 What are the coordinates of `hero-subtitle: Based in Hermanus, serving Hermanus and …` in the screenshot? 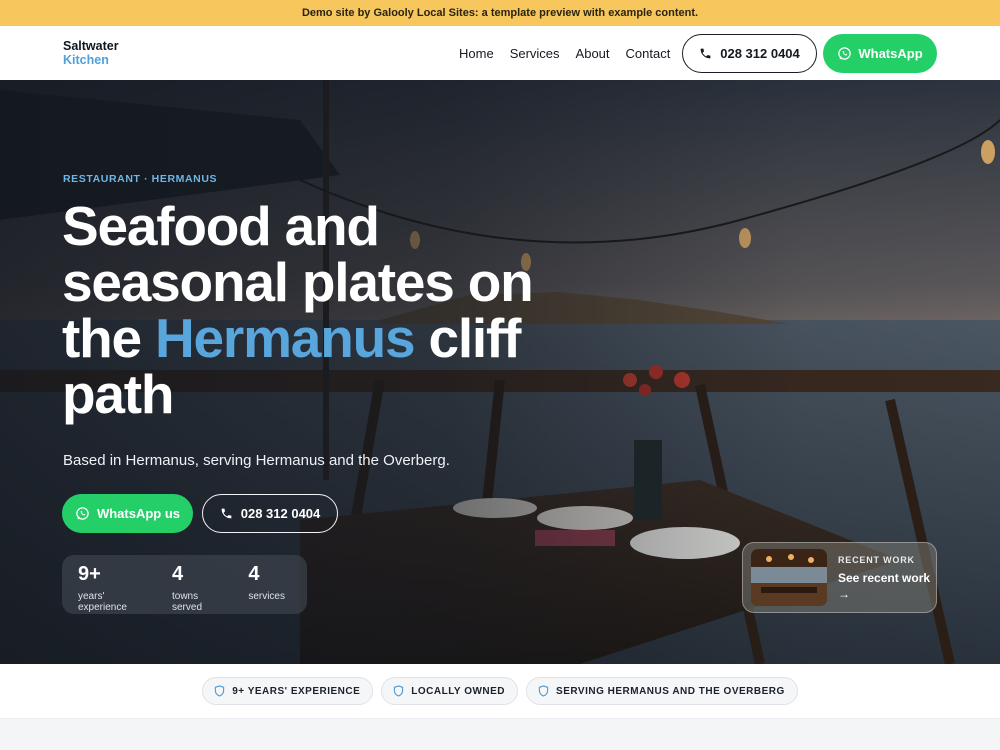 It's located at (256, 460).